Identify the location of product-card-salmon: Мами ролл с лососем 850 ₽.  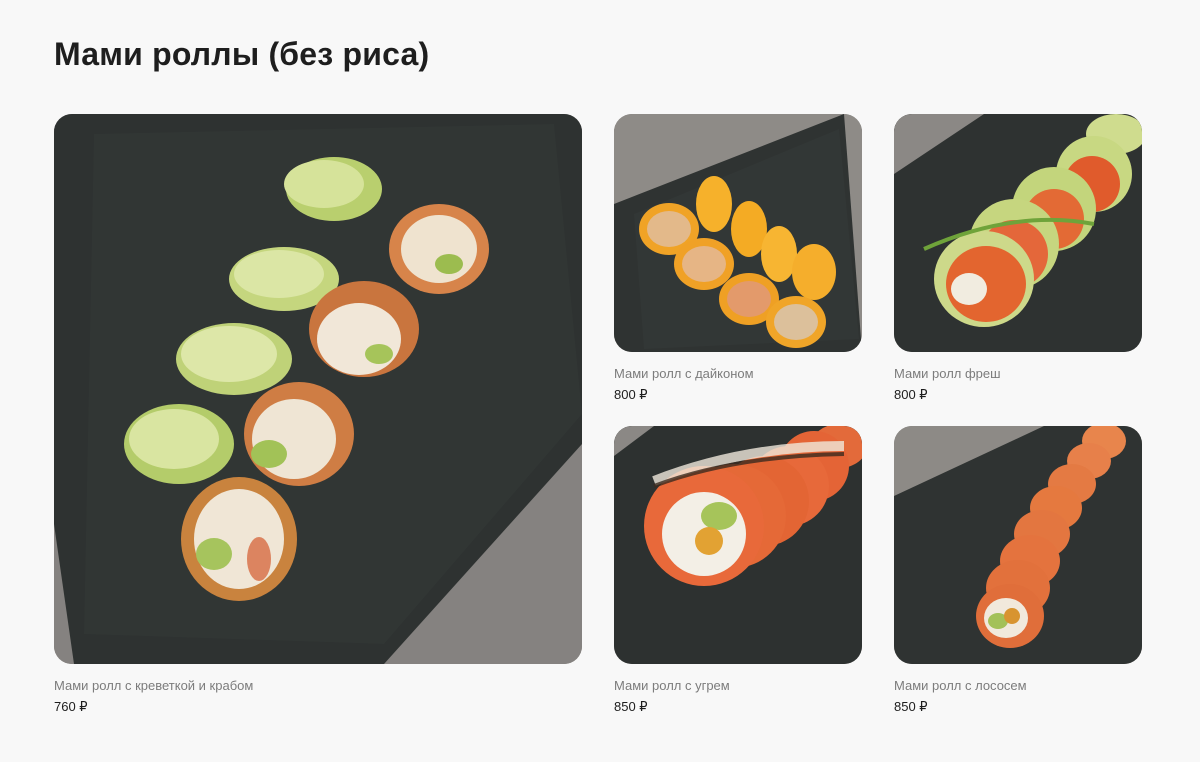
(1018, 570).